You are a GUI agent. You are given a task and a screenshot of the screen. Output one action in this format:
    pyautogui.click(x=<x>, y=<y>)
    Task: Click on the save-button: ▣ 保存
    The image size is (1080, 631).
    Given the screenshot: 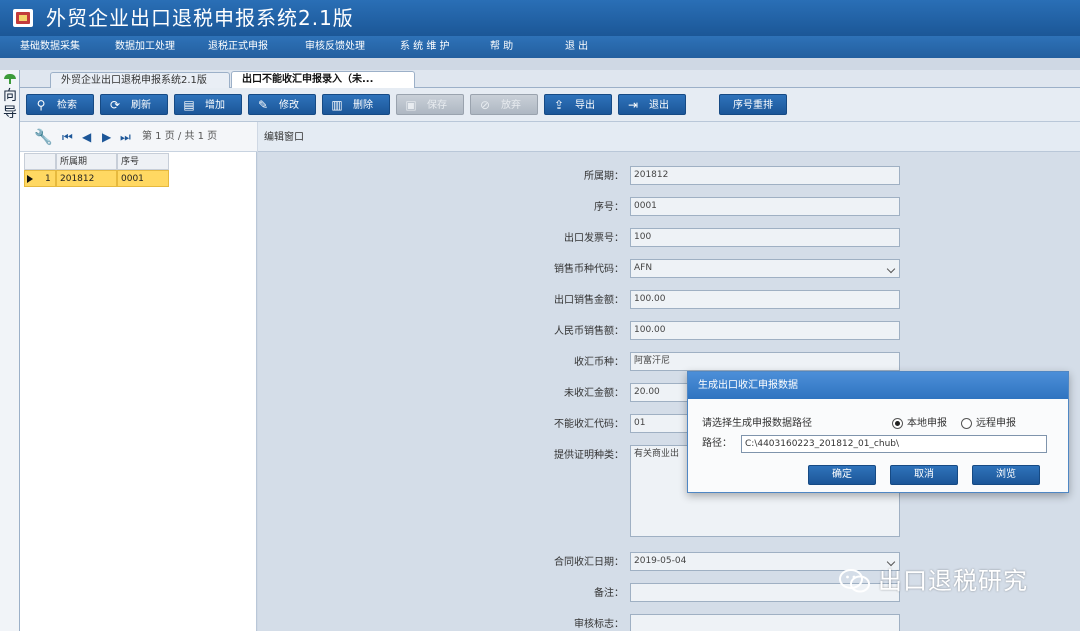 What is the action you would take?
    pyautogui.click(x=430, y=104)
    